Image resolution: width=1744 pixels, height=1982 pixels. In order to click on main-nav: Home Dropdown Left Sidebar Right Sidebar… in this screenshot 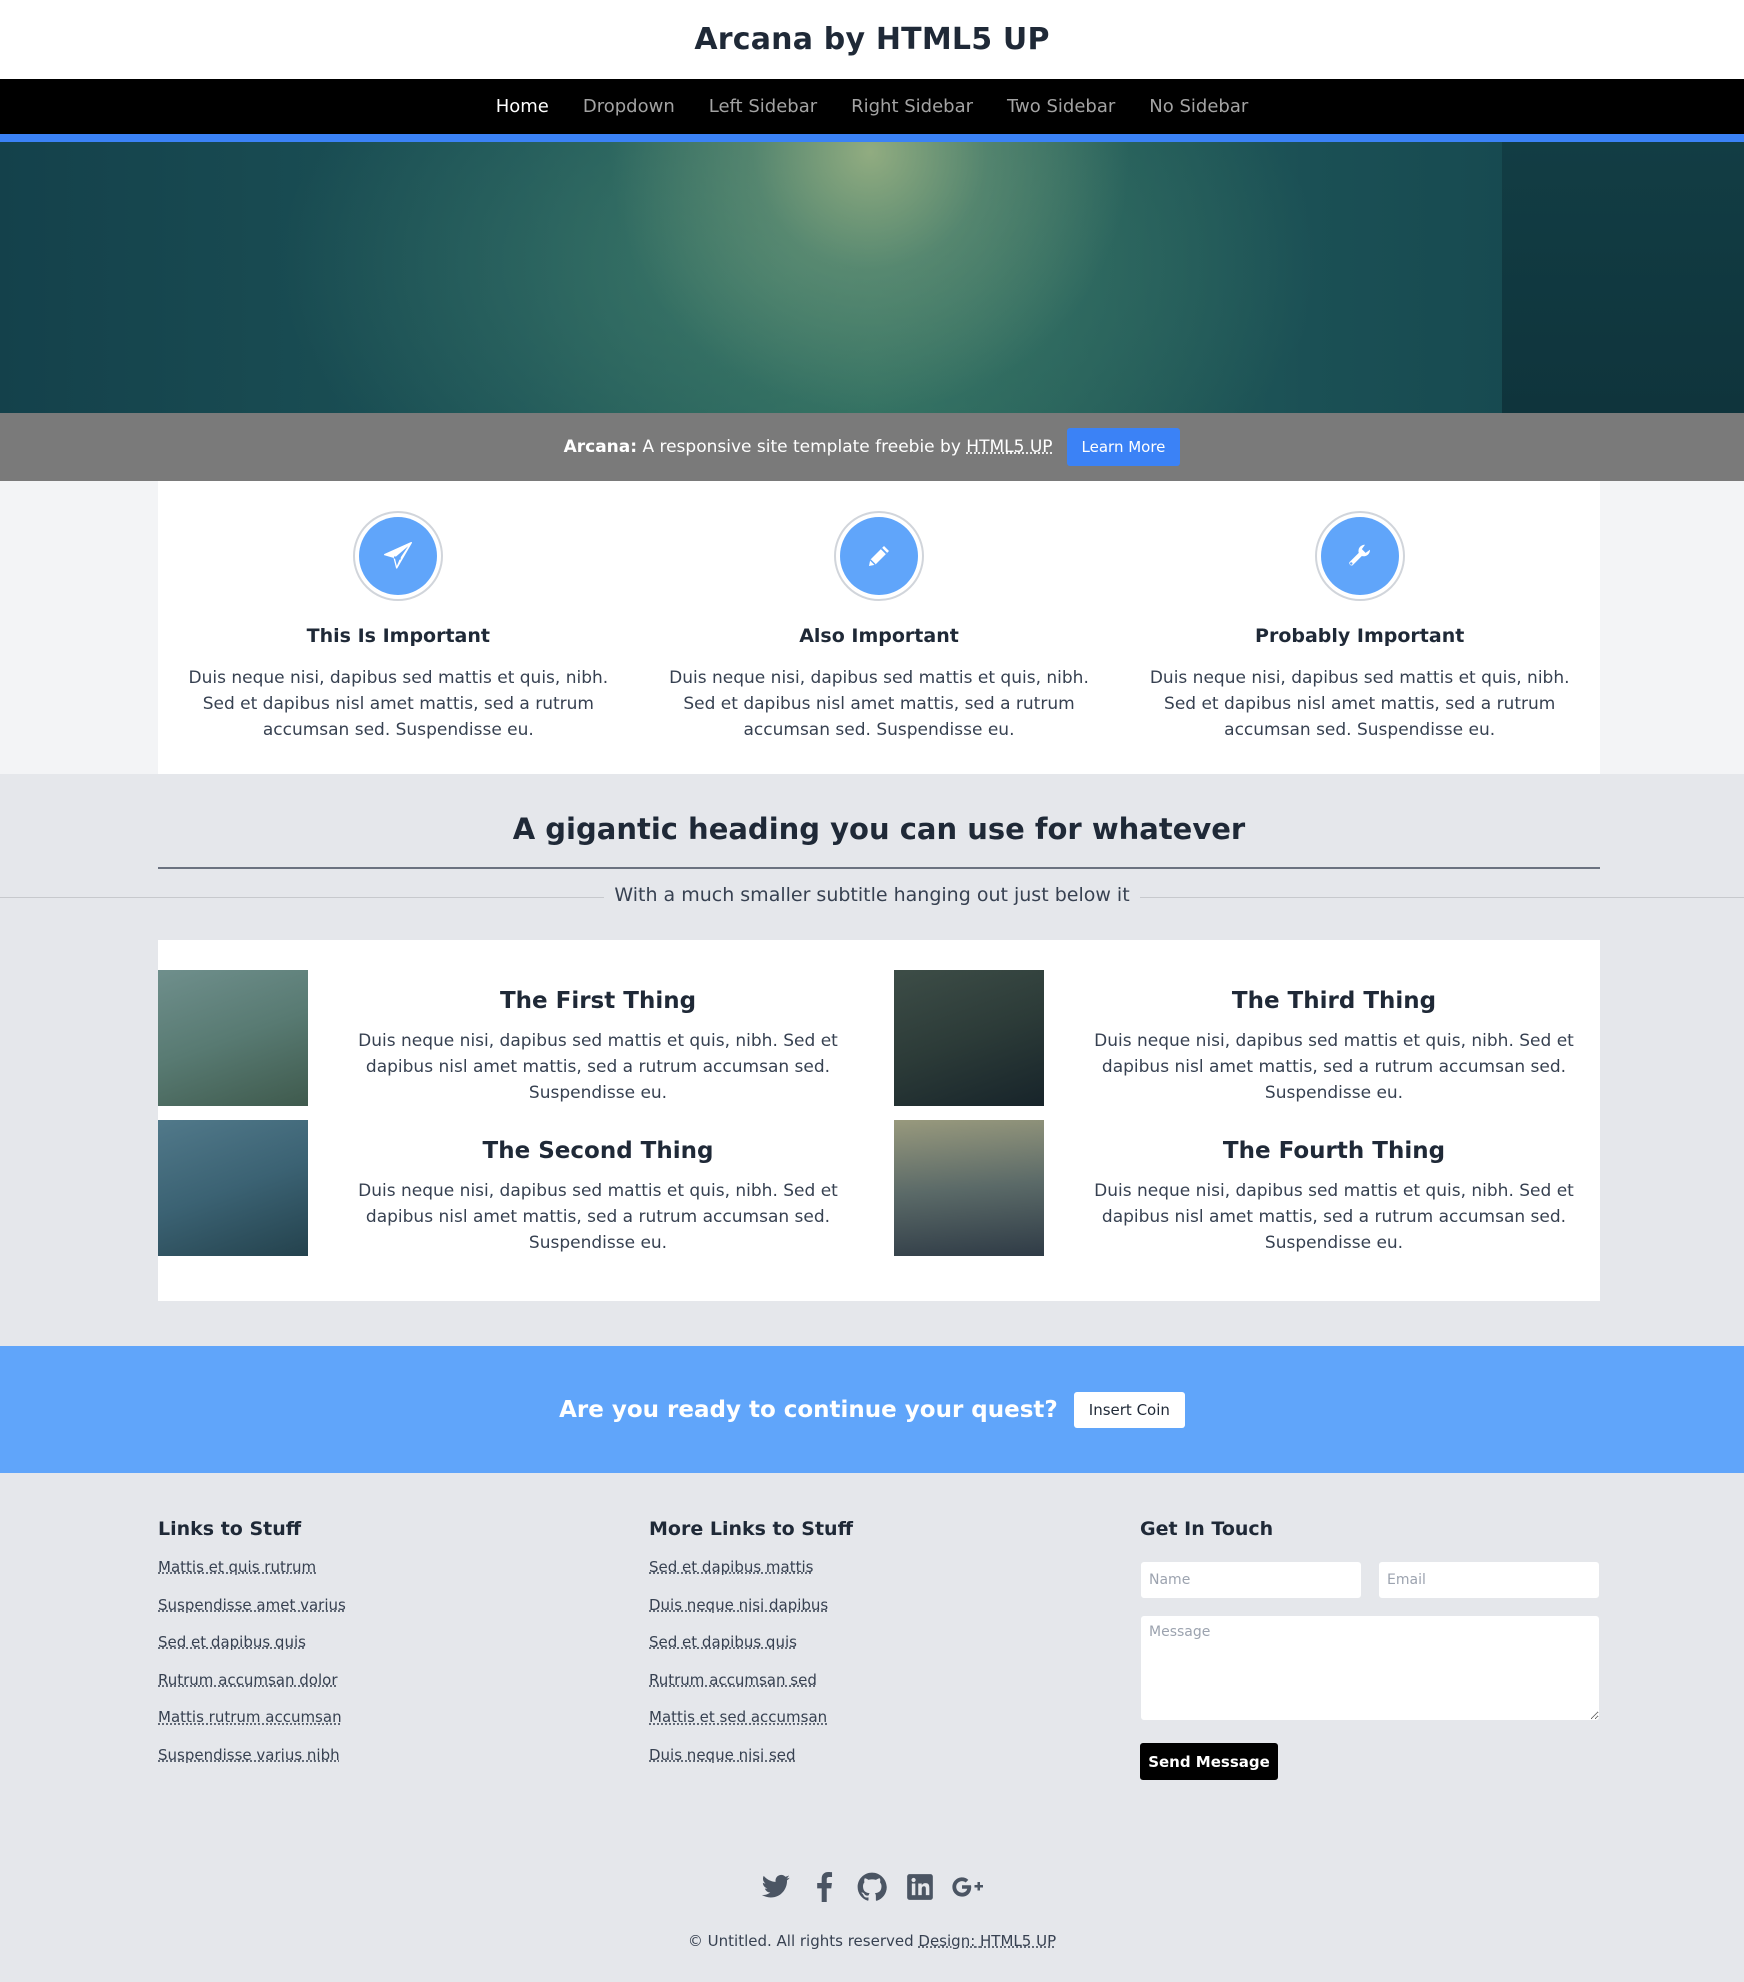, I will do `click(872, 106)`.